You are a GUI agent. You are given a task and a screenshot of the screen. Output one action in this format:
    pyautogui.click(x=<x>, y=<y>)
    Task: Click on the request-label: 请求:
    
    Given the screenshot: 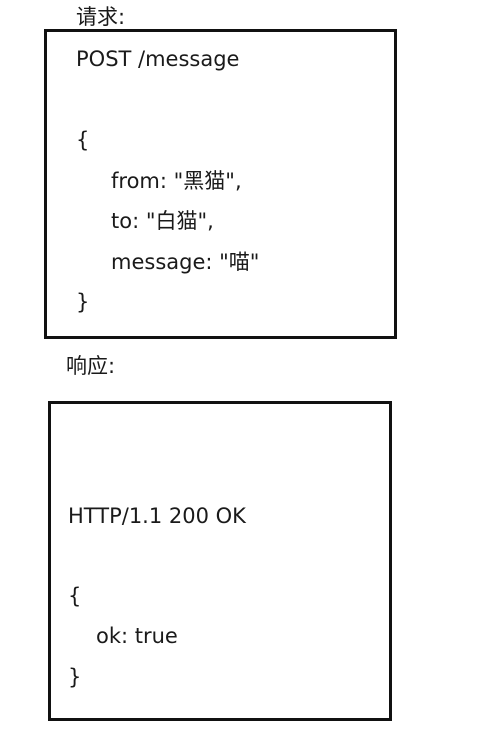 What is the action you would take?
    pyautogui.click(x=101, y=17)
    